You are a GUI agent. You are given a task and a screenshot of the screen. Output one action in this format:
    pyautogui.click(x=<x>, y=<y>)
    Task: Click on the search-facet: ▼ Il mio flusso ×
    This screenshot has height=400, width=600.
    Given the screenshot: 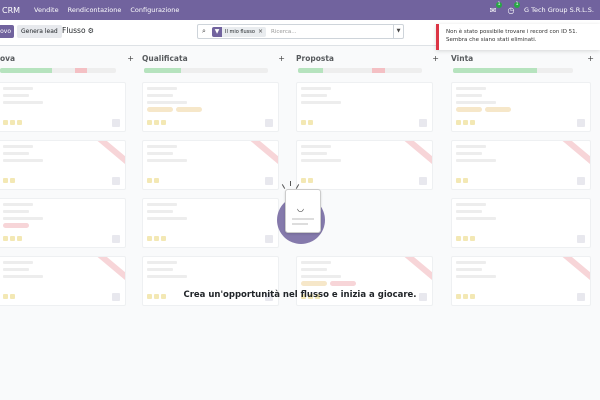 What is the action you would take?
    pyautogui.click(x=239, y=31)
    